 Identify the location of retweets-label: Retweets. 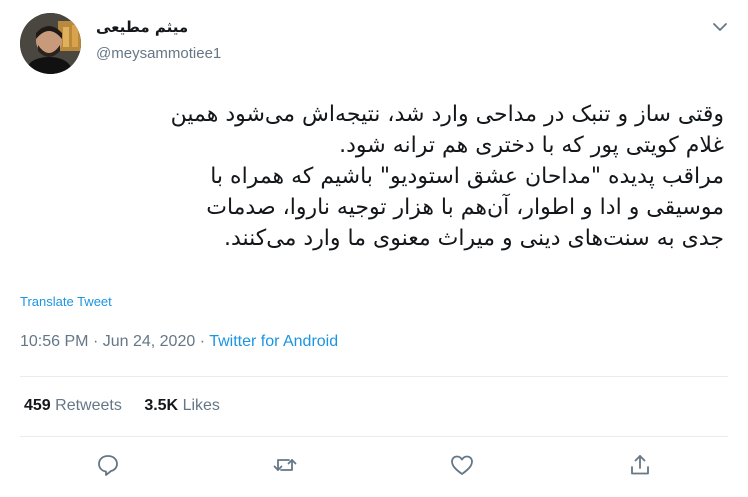
(88, 405).